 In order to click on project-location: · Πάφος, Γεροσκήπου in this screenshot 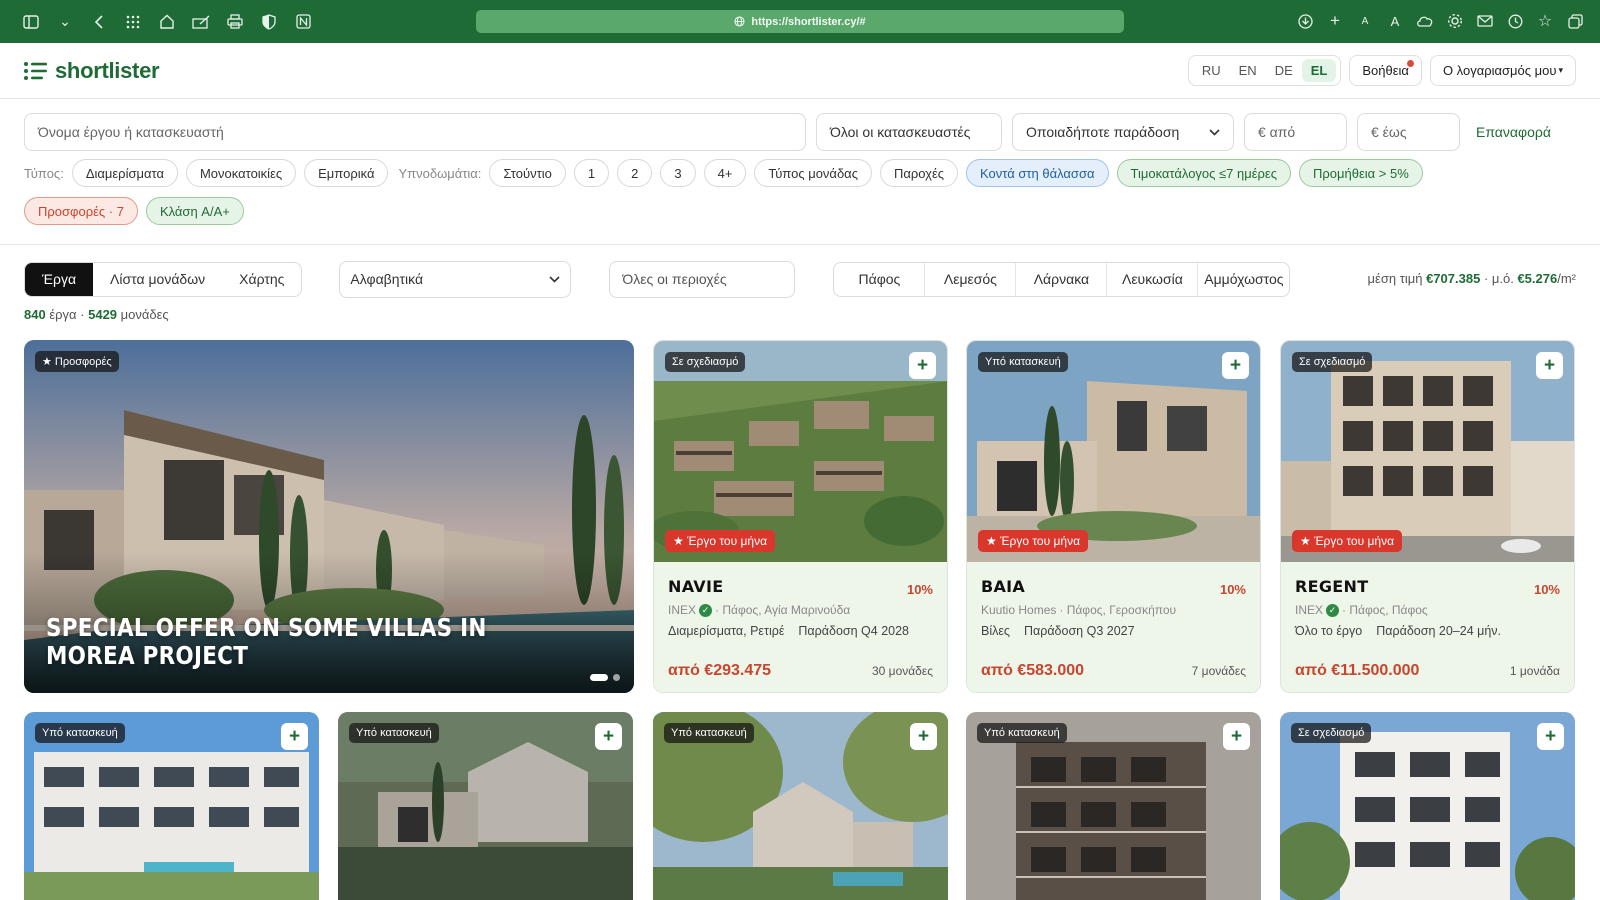, I will do `click(1118, 610)`.